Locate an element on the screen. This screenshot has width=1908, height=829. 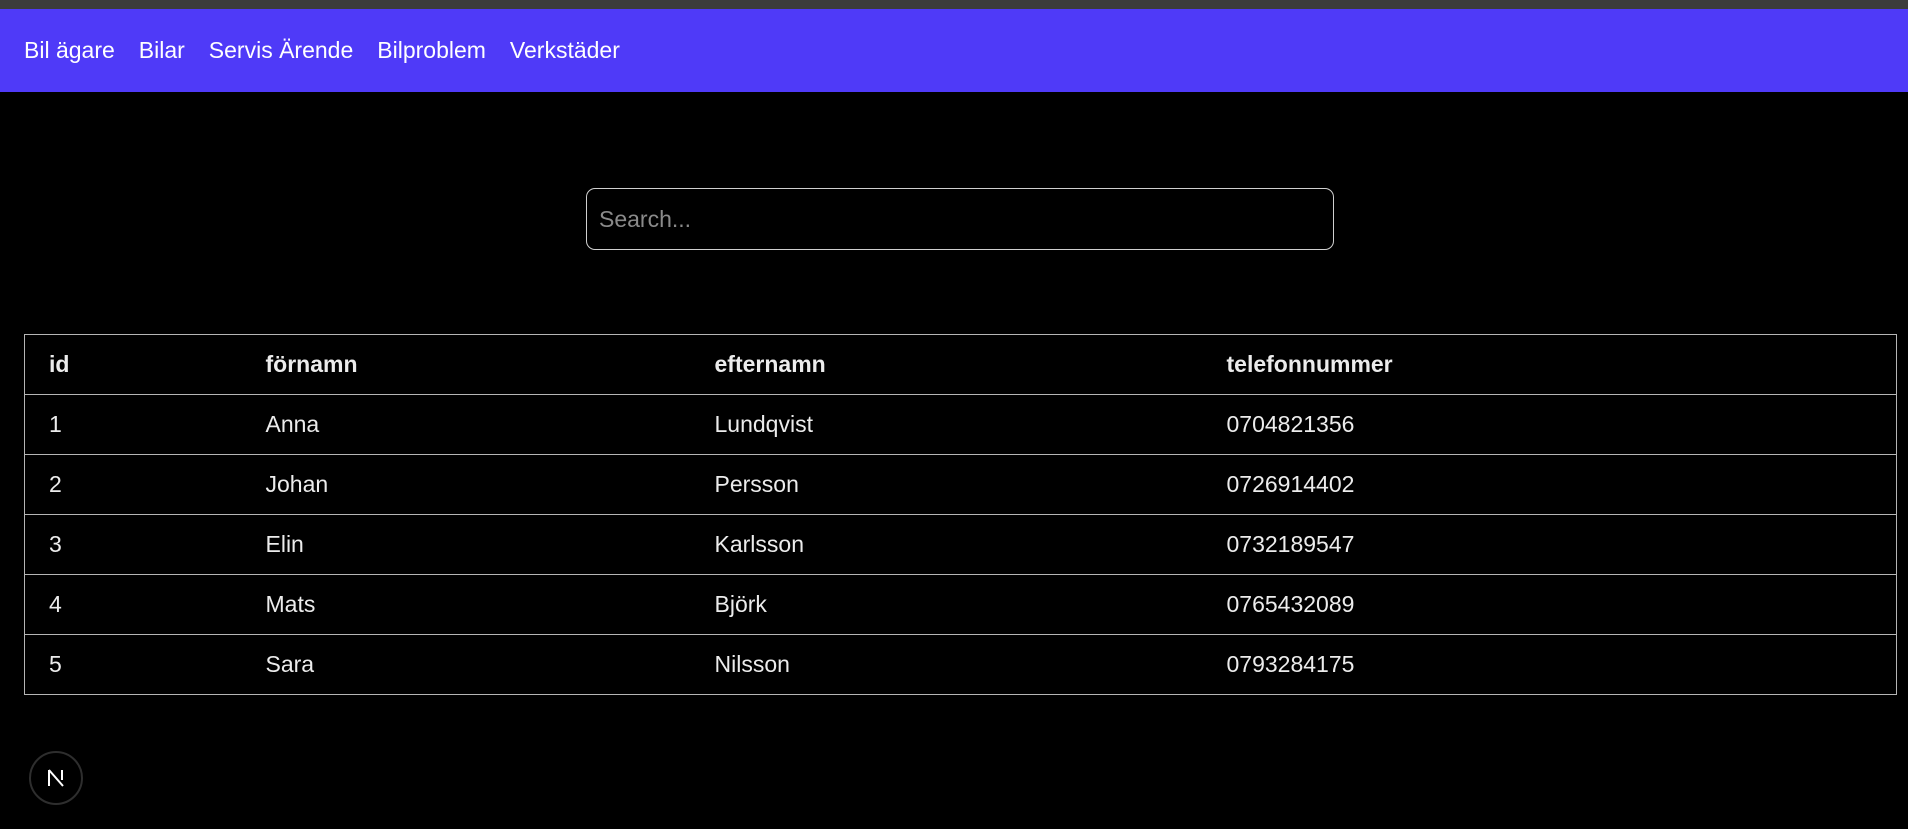
cell-efternamn: Persson is located at coordinates (946, 484).